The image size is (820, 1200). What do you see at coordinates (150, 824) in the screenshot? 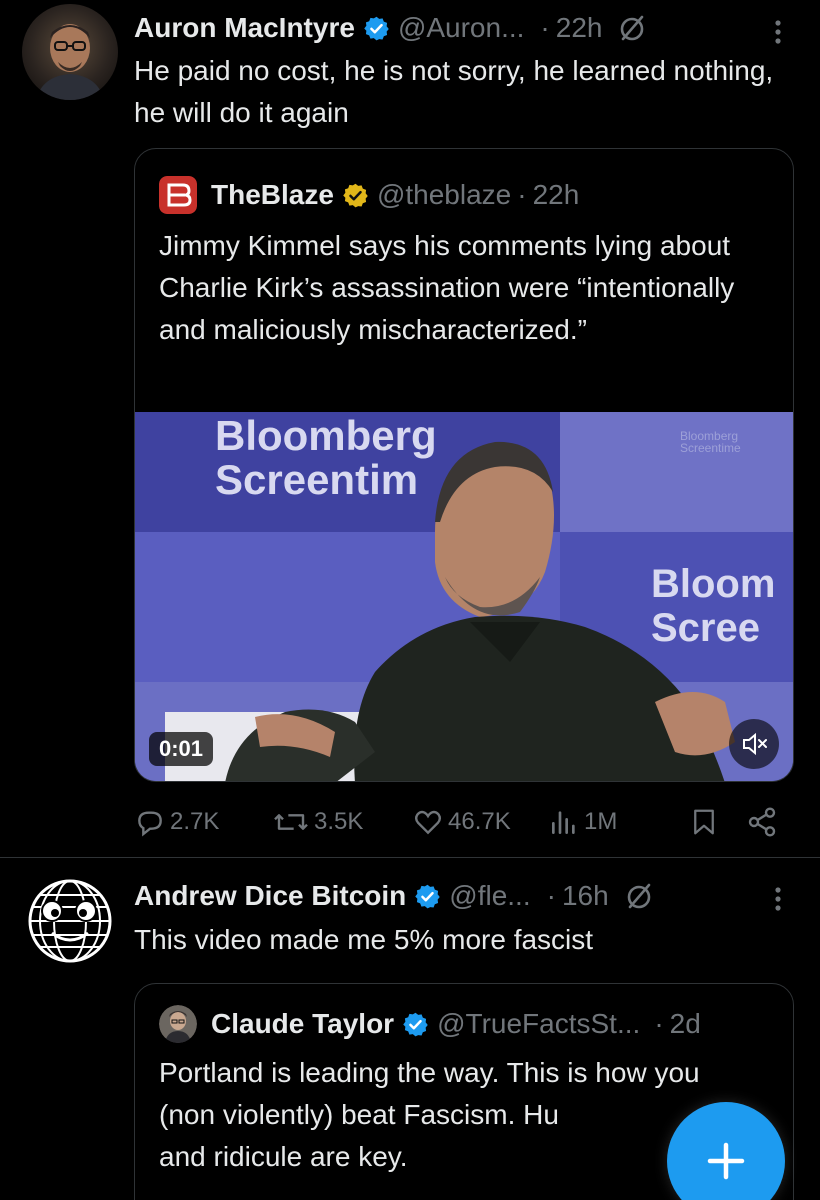
I see `reply-icon` at bounding box center [150, 824].